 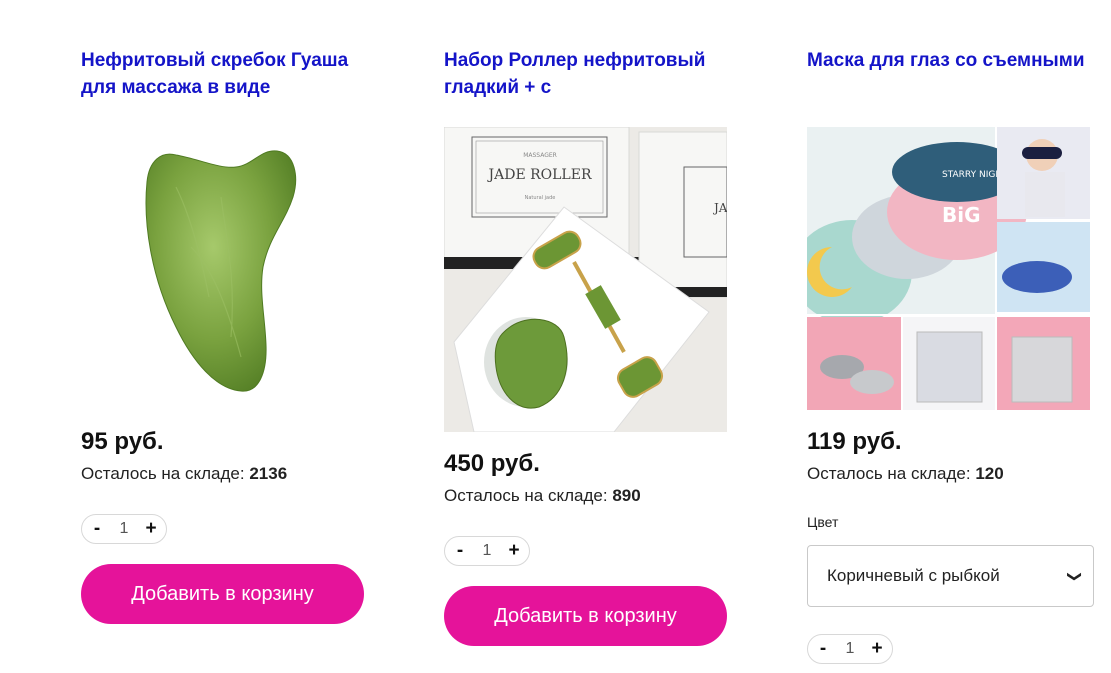 What do you see at coordinates (626, 495) in the screenshot?
I see `stock-value: 890` at bounding box center [626, 495].